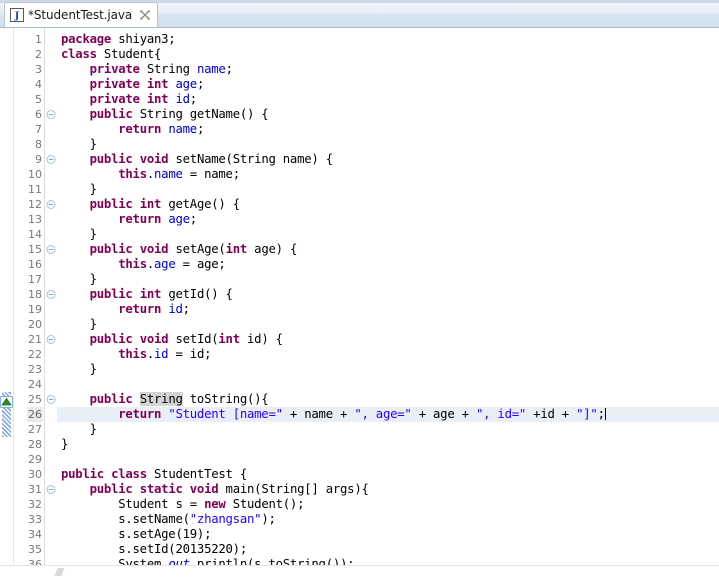 Image resolution: width=719 pixels, height=584 pixels. What do you see at coordinates (129, 54) in the screenshot?
I see `token-plain: Student{` at bounding box center [129, 54].